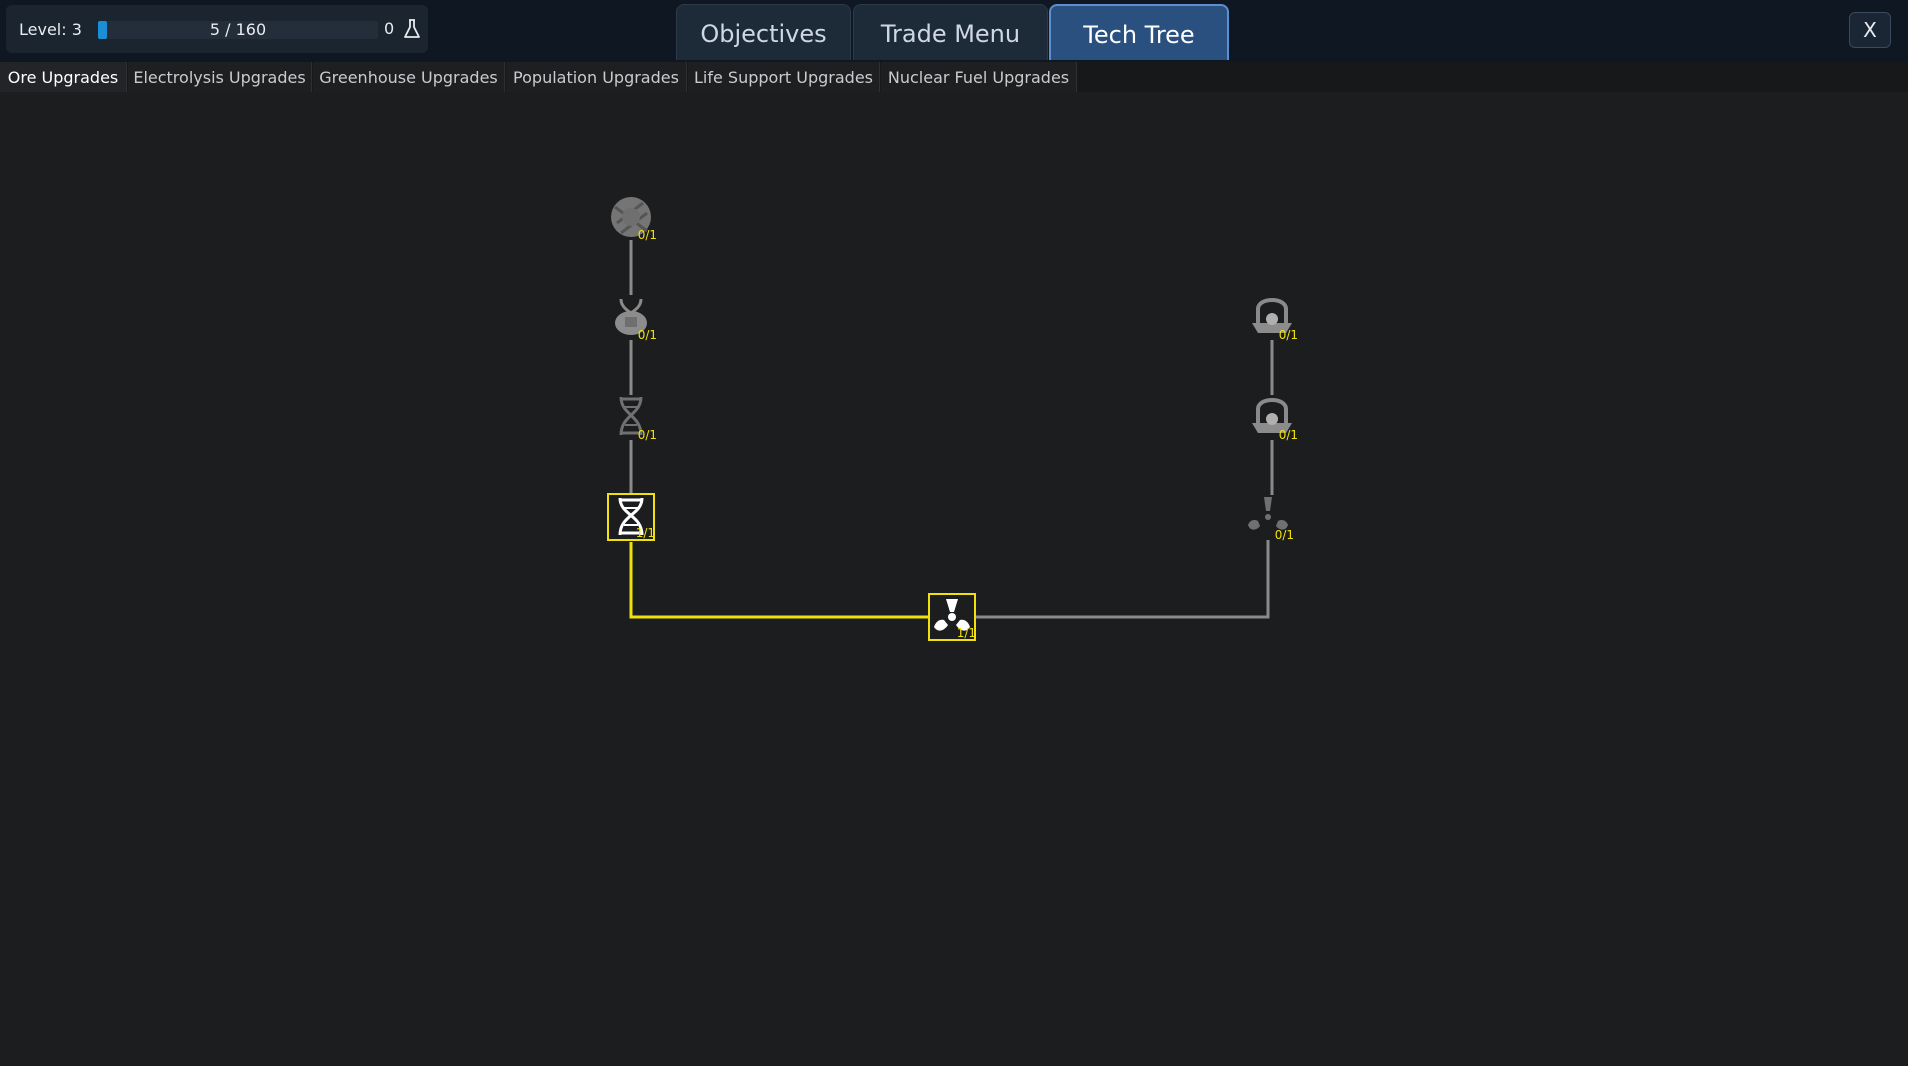 This screenshot has height=1066, width=1908. What do you see at coordinates (952, 617) in the screenshot?
I see `radiation-node: 1/1` at bounding box center [952, 617].